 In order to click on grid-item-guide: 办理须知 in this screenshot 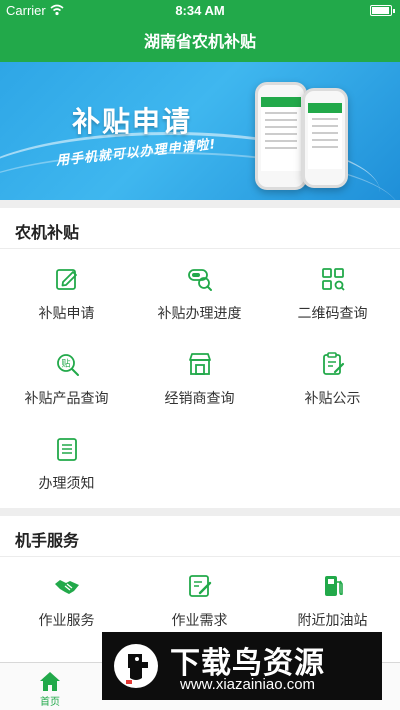, I will do `click(66, 476)`.